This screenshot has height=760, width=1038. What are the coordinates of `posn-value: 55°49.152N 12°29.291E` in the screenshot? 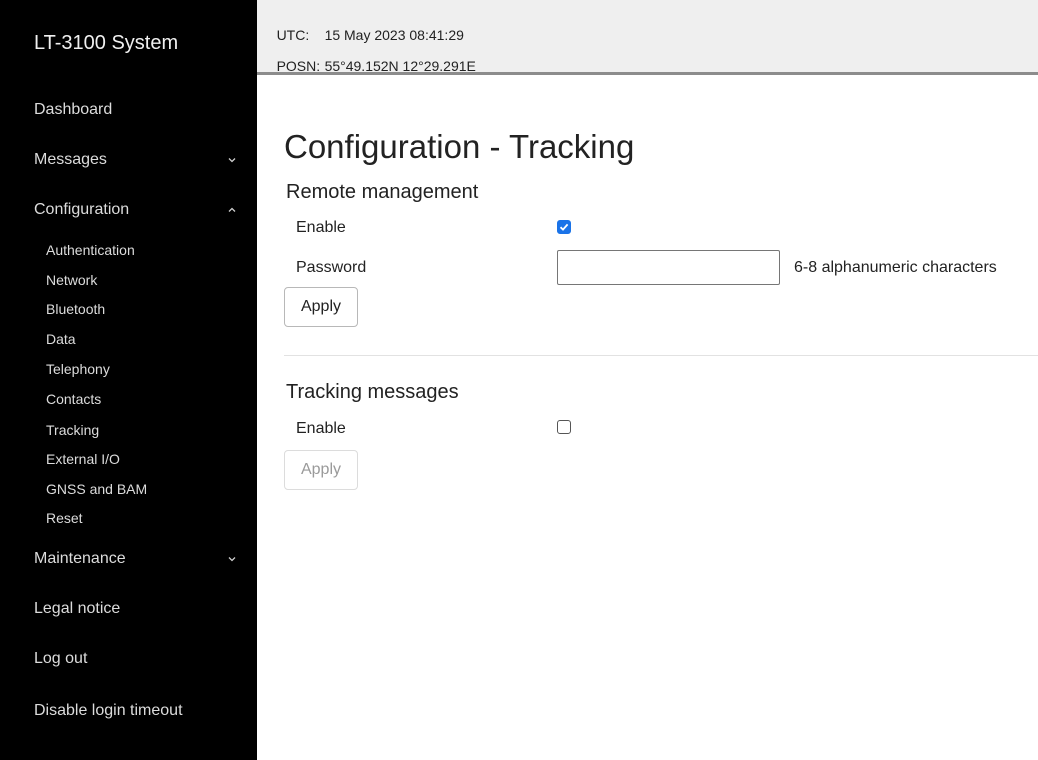 It's located at (400, 66).